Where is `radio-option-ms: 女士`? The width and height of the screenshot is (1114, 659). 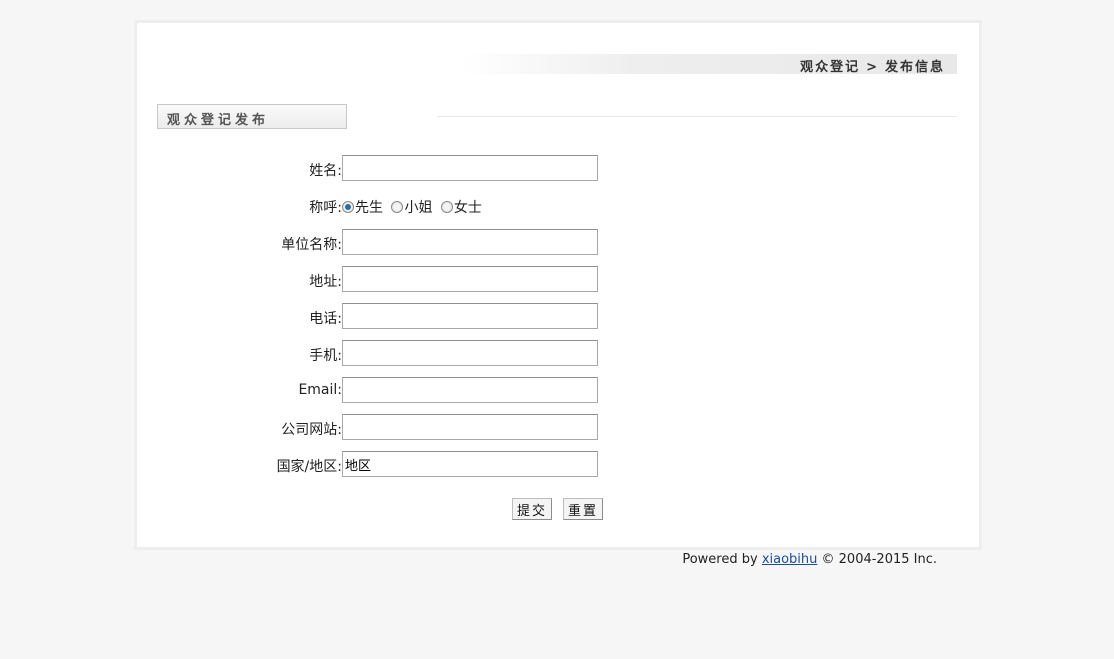 radio-option-ms: 女士 is located at coordinates (461, 207).